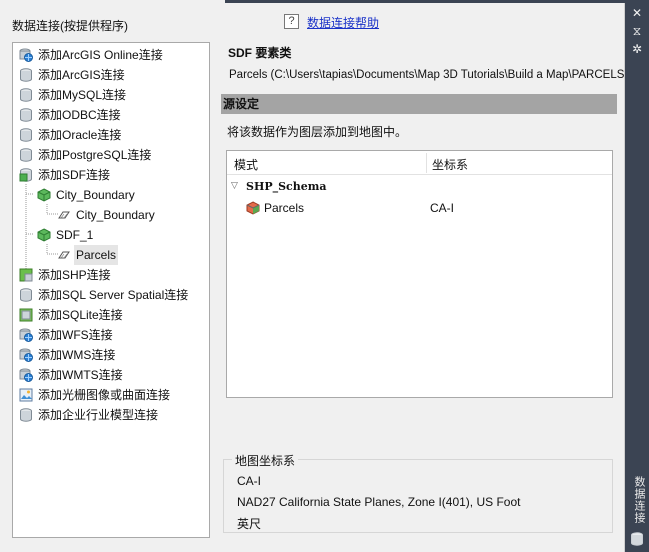 This screenshot has width=649, height=552. I want to click on tree-item-wmts: 添加WMTS连接, so click(114, 375).